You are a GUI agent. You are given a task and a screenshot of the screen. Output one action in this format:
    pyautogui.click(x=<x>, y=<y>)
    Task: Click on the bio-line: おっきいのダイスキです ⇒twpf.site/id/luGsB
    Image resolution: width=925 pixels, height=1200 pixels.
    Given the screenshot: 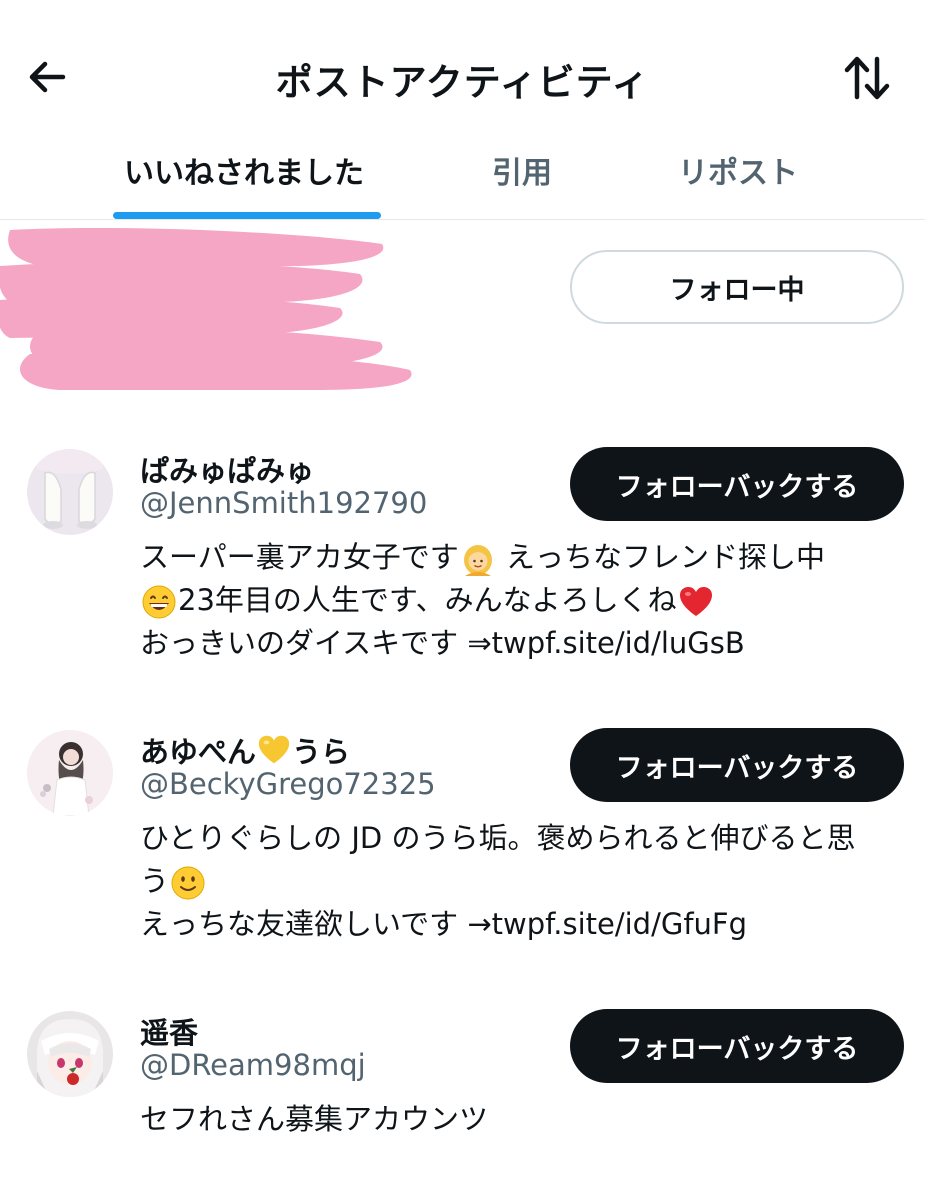 What is the action you would take?
    pyautogui.click(x=442, y=643)
    